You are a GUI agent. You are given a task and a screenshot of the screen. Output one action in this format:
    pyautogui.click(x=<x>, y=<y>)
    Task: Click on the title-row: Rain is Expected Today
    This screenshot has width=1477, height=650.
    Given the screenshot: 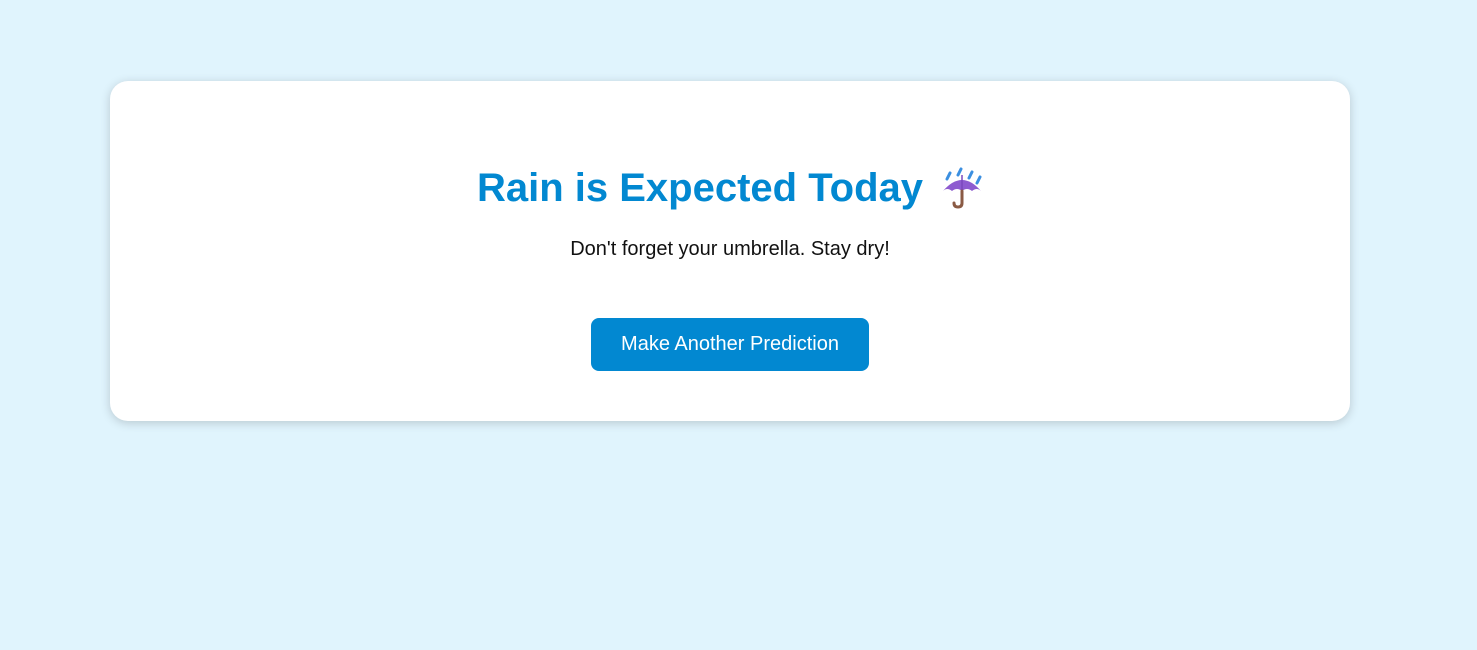 What is the action you would take?
    pyautogui.click(x=730, y=188)
    